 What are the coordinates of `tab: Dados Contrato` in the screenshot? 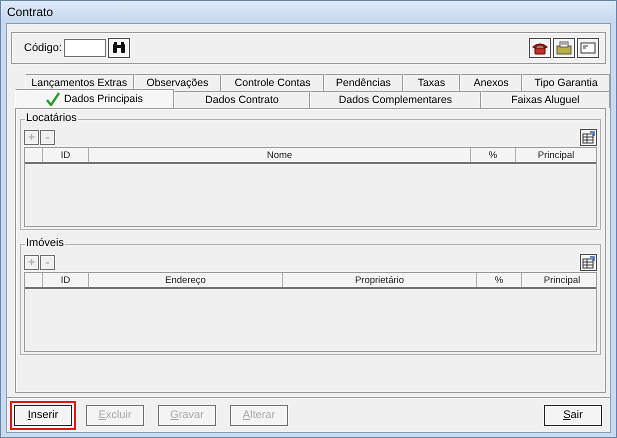 It's located at (242, 99).